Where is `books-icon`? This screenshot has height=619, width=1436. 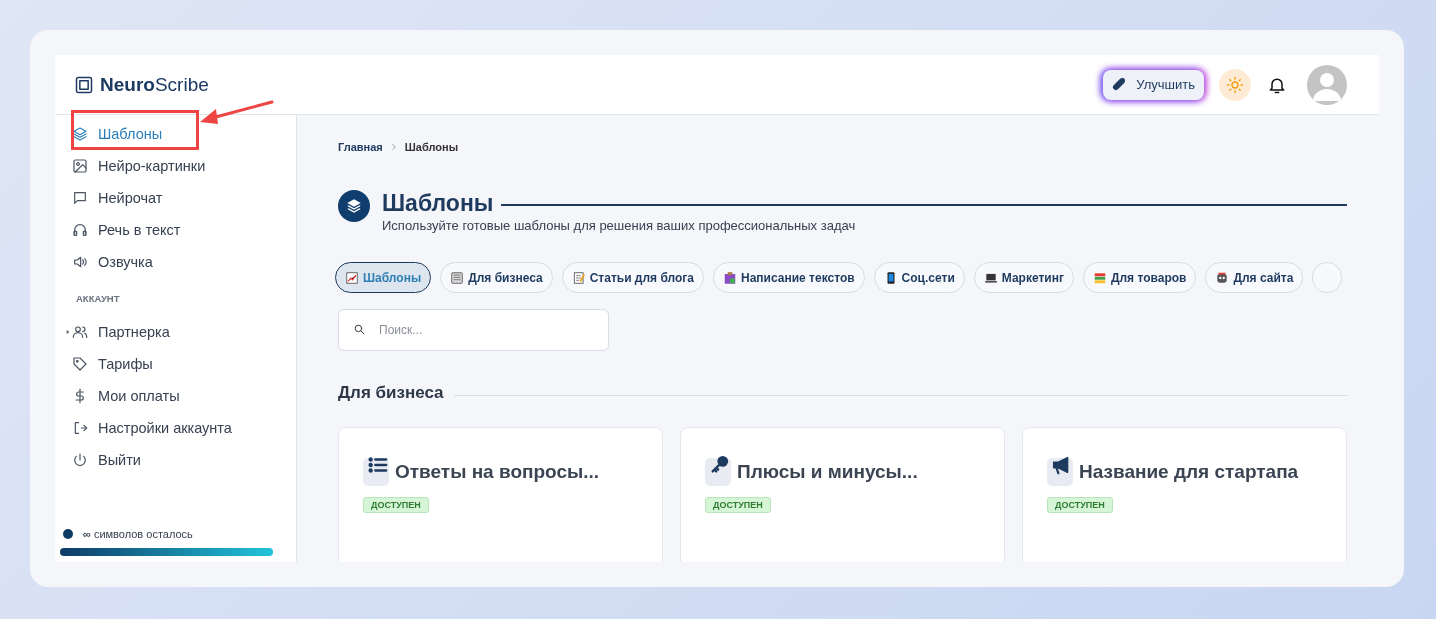 books-icon is located at coordinates (1099, 277).